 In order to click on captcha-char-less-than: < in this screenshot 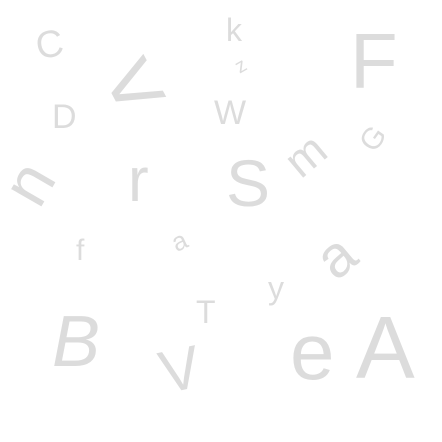, I will do `click(134, 85)`.